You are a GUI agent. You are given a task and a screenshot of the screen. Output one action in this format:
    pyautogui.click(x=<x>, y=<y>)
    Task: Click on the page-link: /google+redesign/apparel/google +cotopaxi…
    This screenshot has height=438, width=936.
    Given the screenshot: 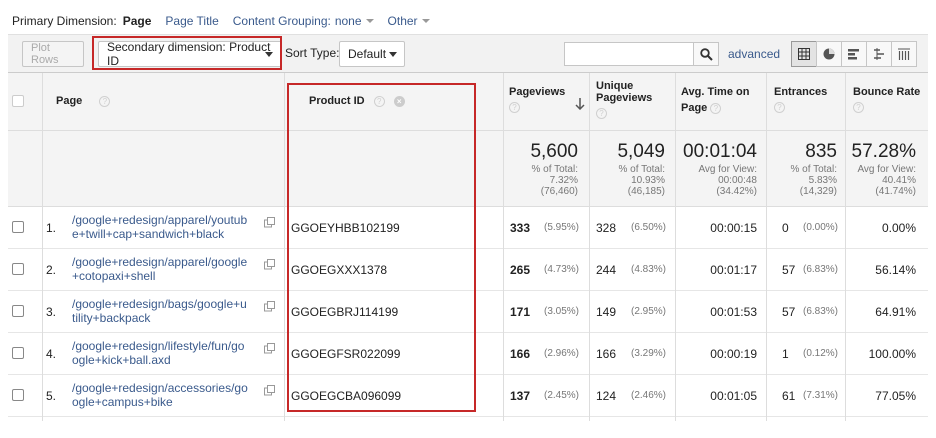 What is the action you would take?
    pyautogui.click(x=169, y=269)
    